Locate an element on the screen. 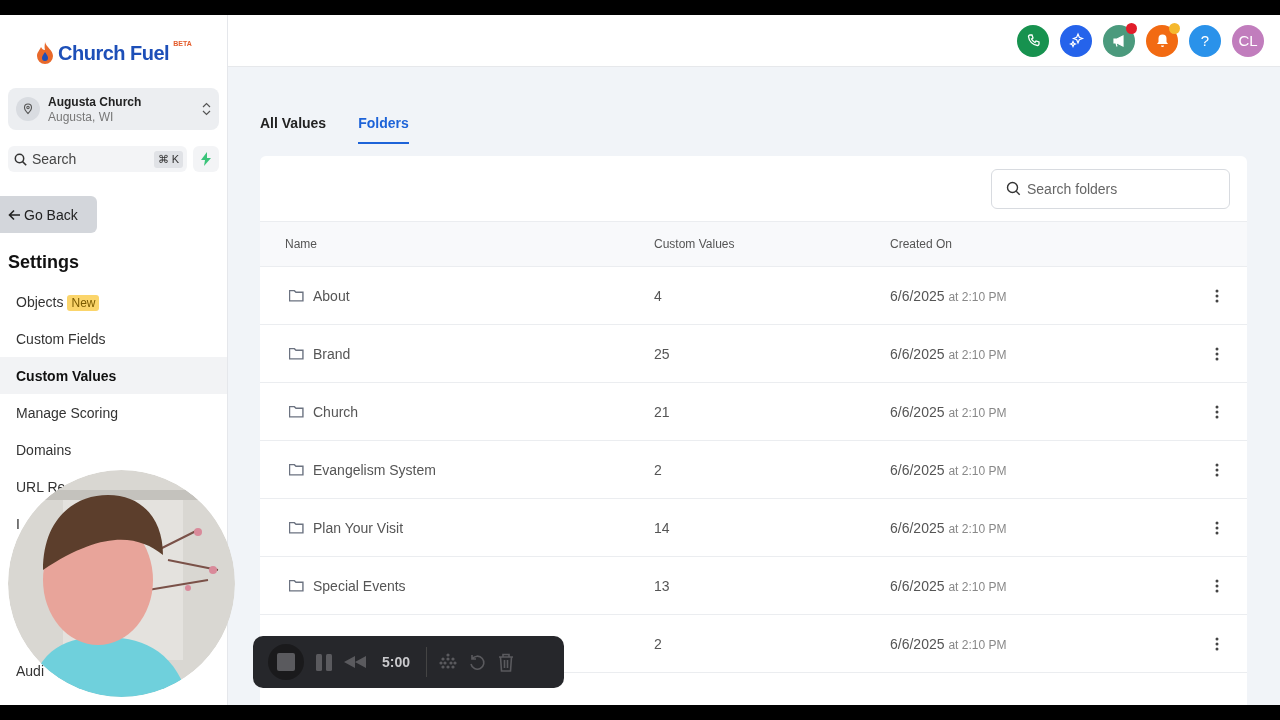 The image size is (1280, 720). menu-item: Domains is located at coordinates (44, 449).